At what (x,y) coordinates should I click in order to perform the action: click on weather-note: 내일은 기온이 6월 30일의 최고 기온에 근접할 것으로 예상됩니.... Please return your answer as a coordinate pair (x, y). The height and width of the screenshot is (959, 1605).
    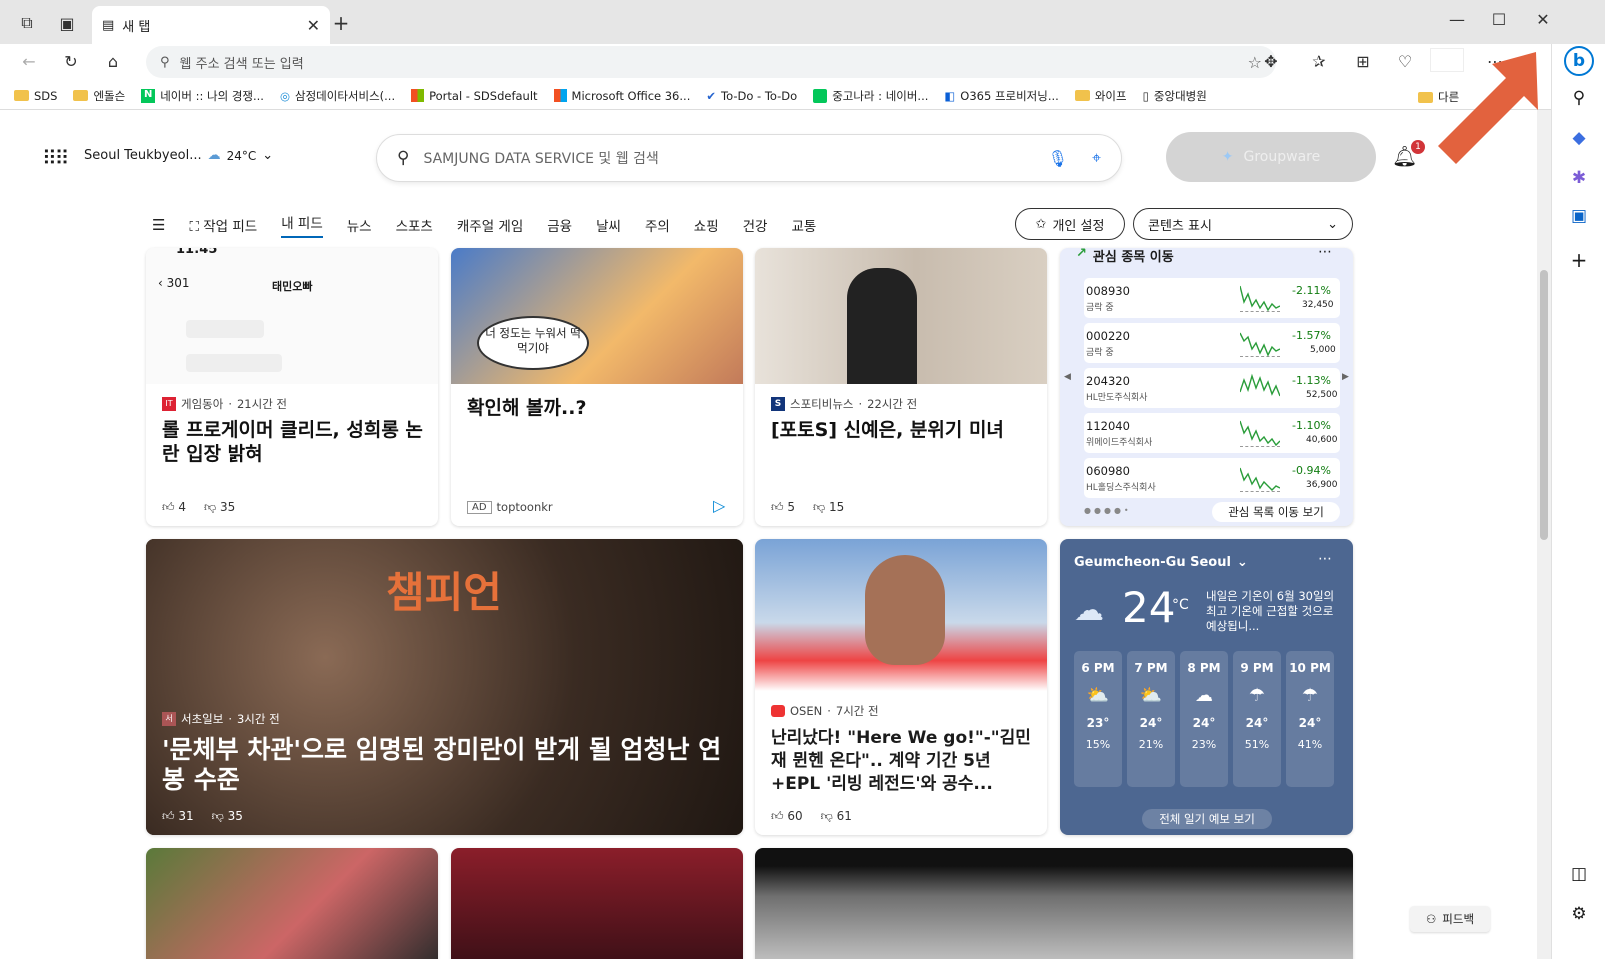
    Looking at the image, I should click on (1271, 612).